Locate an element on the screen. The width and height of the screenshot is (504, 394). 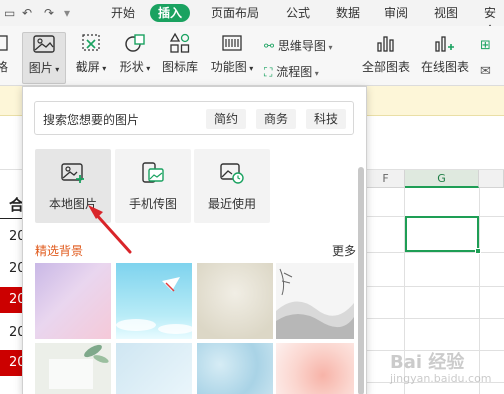
tab-start: 开始 is located at coordinates (123, 13).